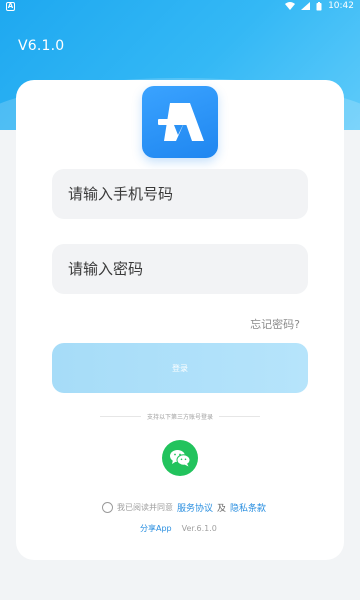 The height and width of the screenshot is (600, 360). I want to click on app-logo, so click(180, 122).